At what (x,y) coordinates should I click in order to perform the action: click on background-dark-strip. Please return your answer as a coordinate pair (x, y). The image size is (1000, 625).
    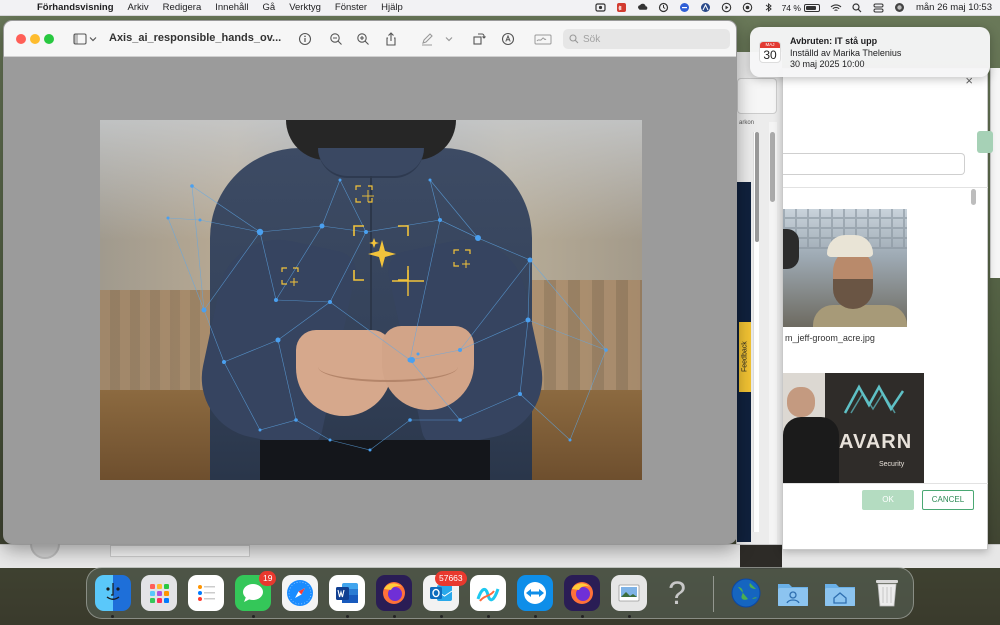
    Looking at the image, I should click on (761, 557).